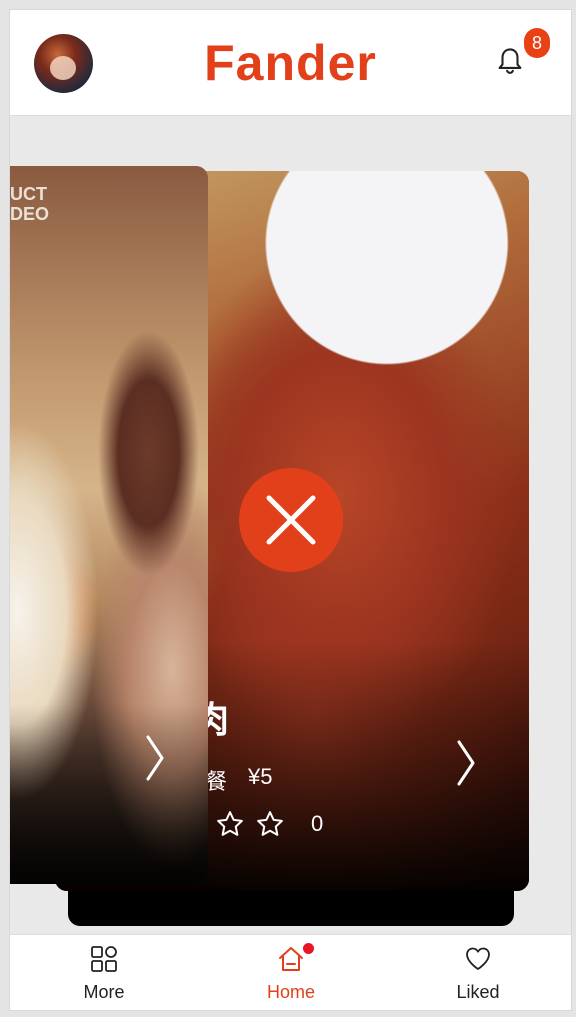 This screenshot has height=1017, width=576. Describe the element at coordinates (537, 43) in the screenshot. I see `notification-badge: 8` at that location.